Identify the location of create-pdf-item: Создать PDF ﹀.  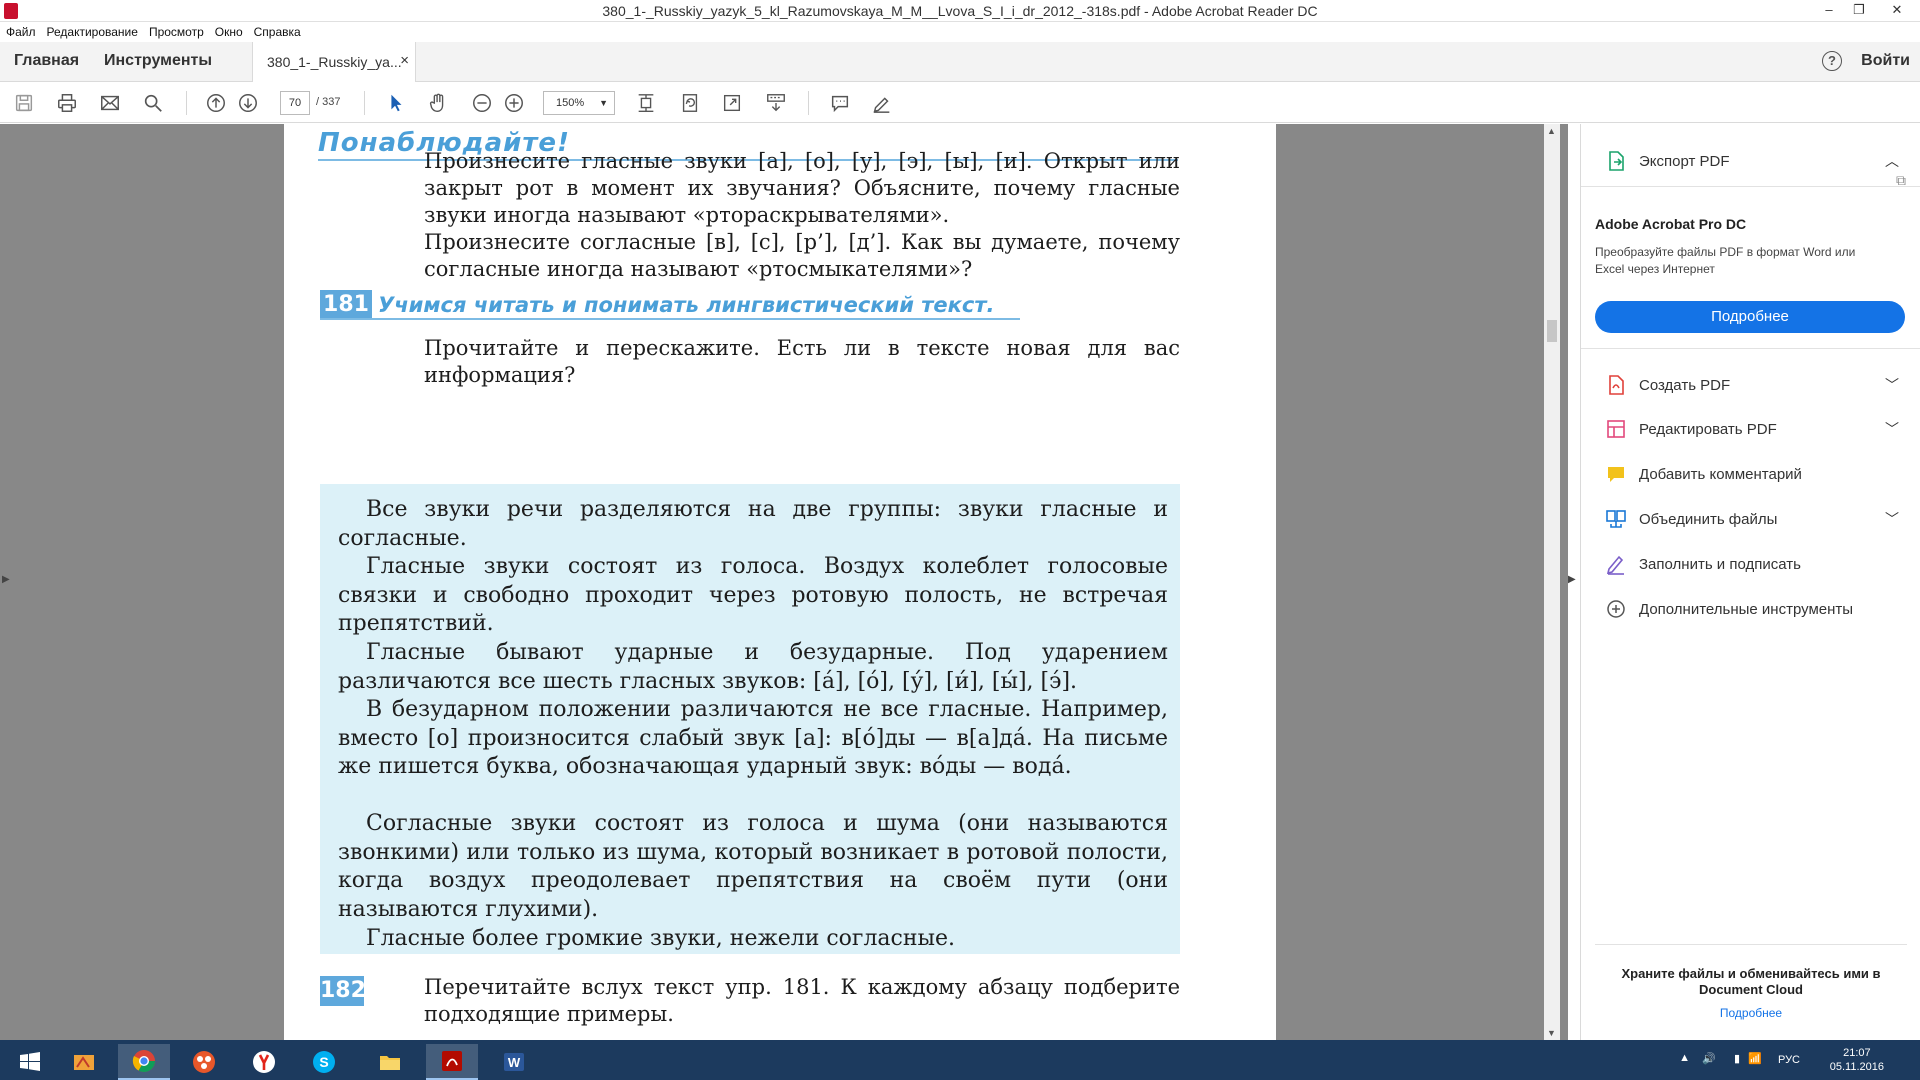
(1750, 385).